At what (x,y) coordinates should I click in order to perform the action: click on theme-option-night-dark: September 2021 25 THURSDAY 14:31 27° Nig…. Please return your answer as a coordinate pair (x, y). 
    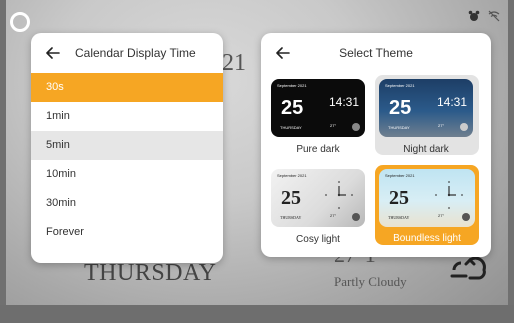
    Looking at the image, I should click on (426, 117).